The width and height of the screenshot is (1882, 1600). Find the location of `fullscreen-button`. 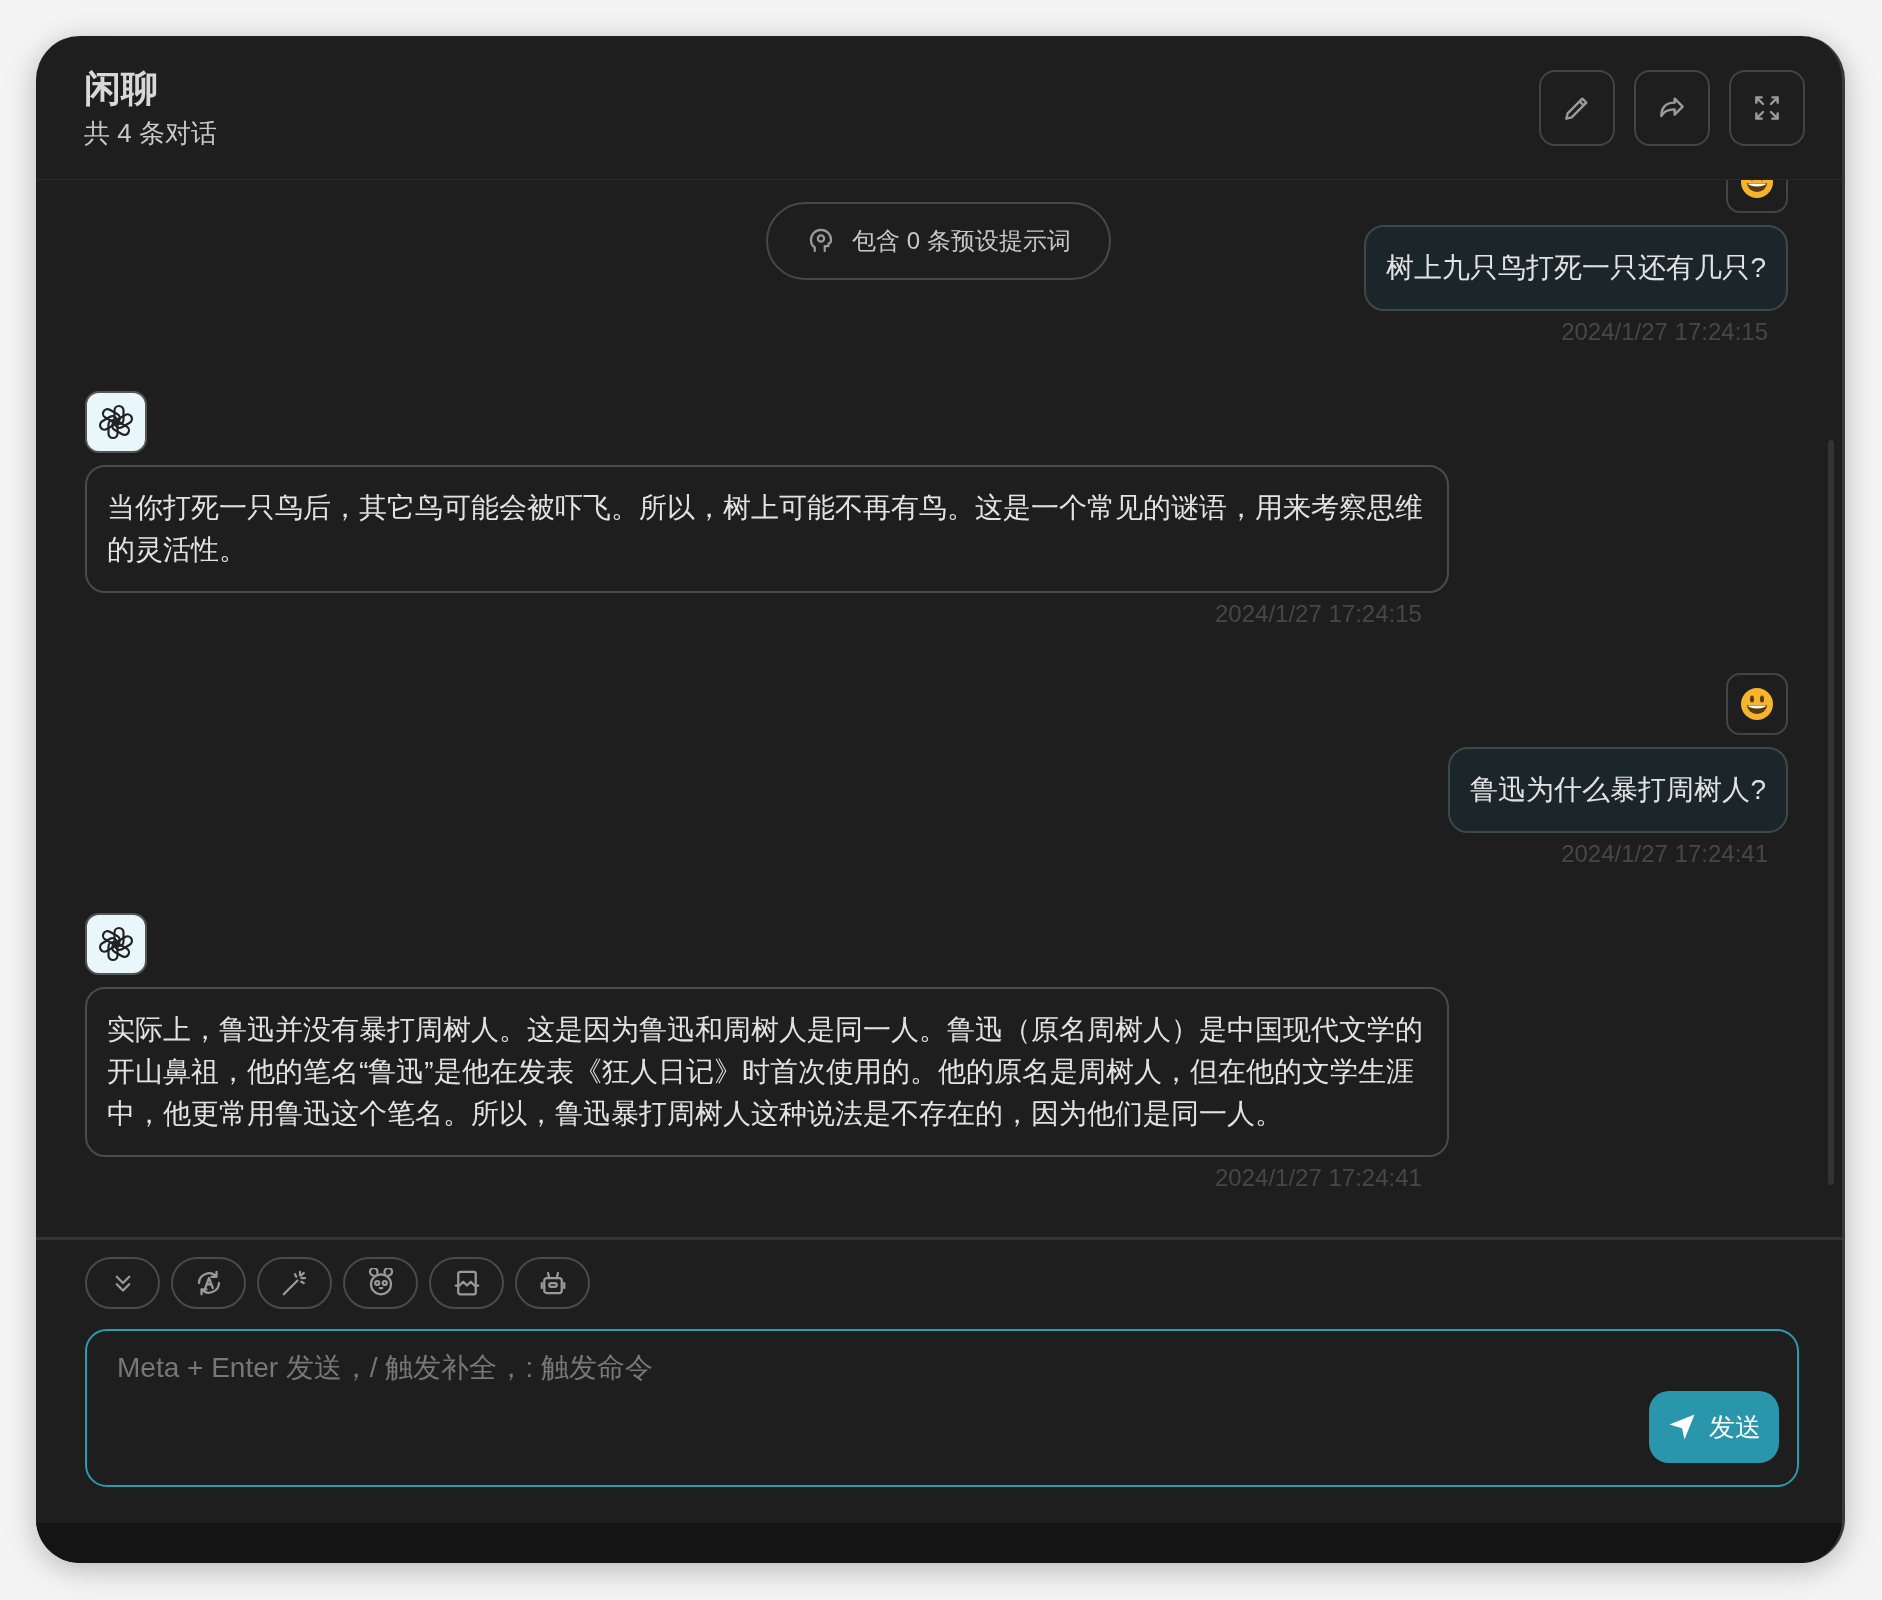

fullscreen-button is located at coordinates (1767, 107).